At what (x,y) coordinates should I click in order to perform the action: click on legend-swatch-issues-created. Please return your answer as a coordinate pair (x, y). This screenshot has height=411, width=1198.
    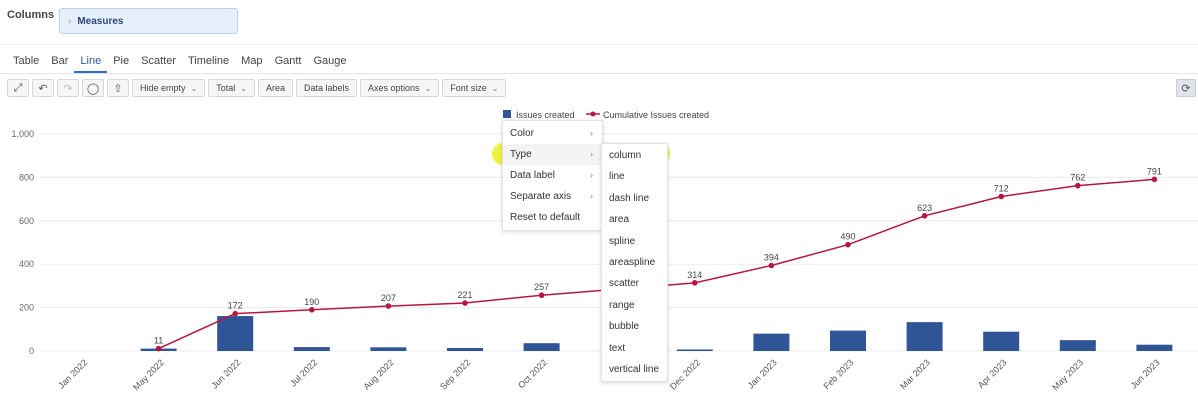
    Looking at the image, I should click on (507, 114).